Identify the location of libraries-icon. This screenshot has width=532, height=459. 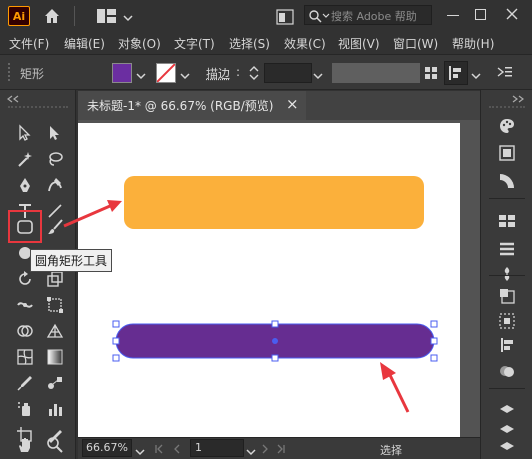
(507, 153).